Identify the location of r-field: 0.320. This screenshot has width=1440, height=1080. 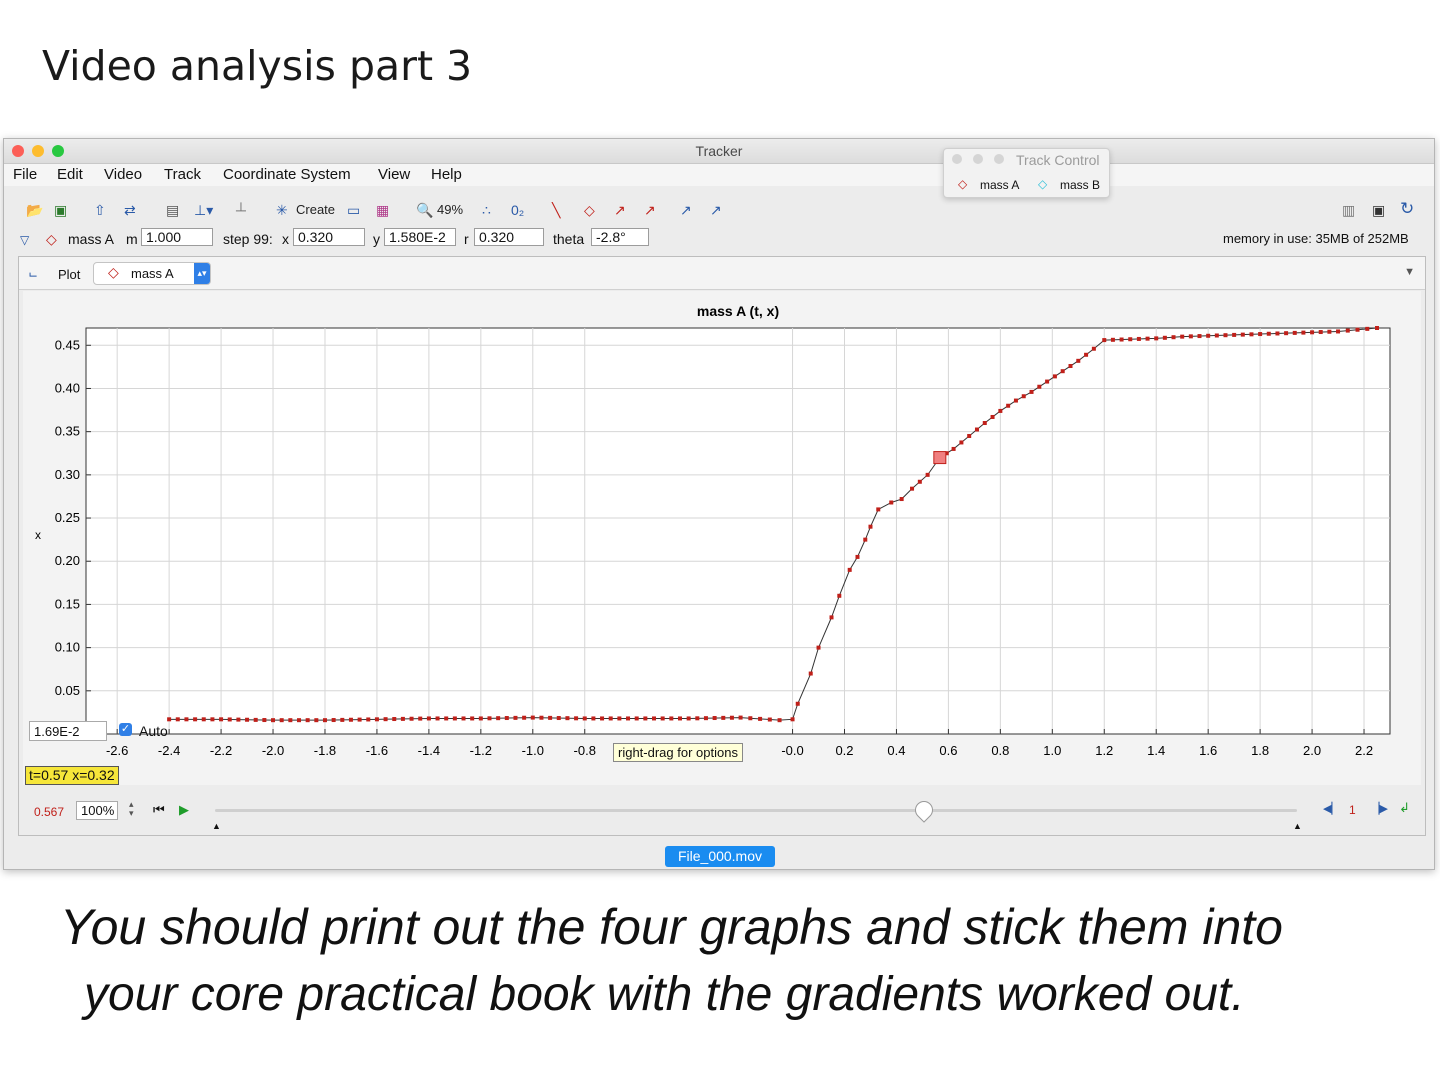
(509, 237).